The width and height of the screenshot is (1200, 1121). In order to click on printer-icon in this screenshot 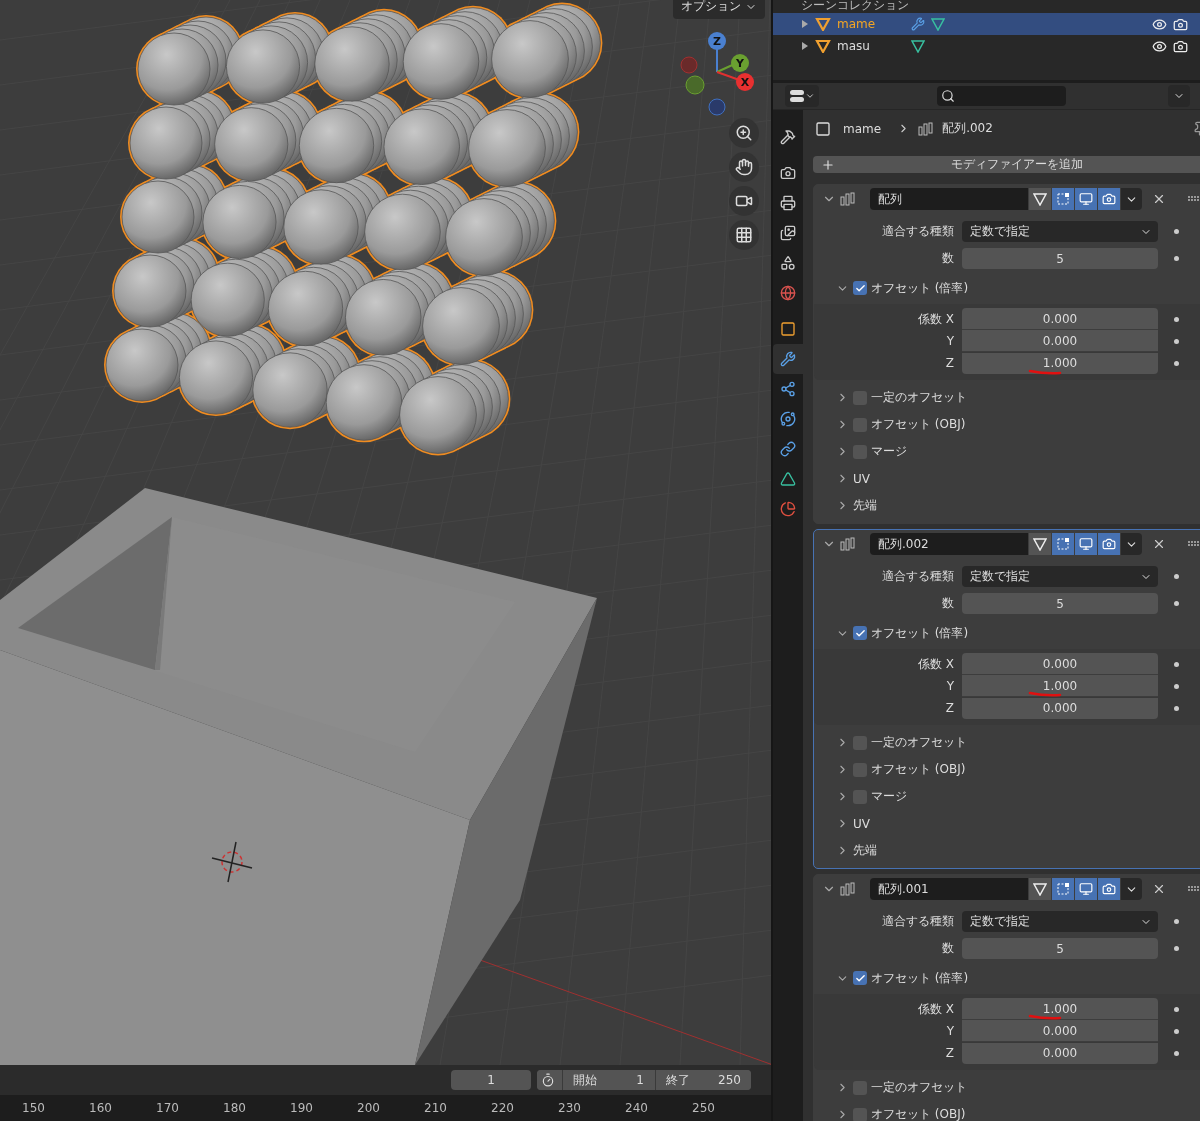, I will do `click(788, 203)`.